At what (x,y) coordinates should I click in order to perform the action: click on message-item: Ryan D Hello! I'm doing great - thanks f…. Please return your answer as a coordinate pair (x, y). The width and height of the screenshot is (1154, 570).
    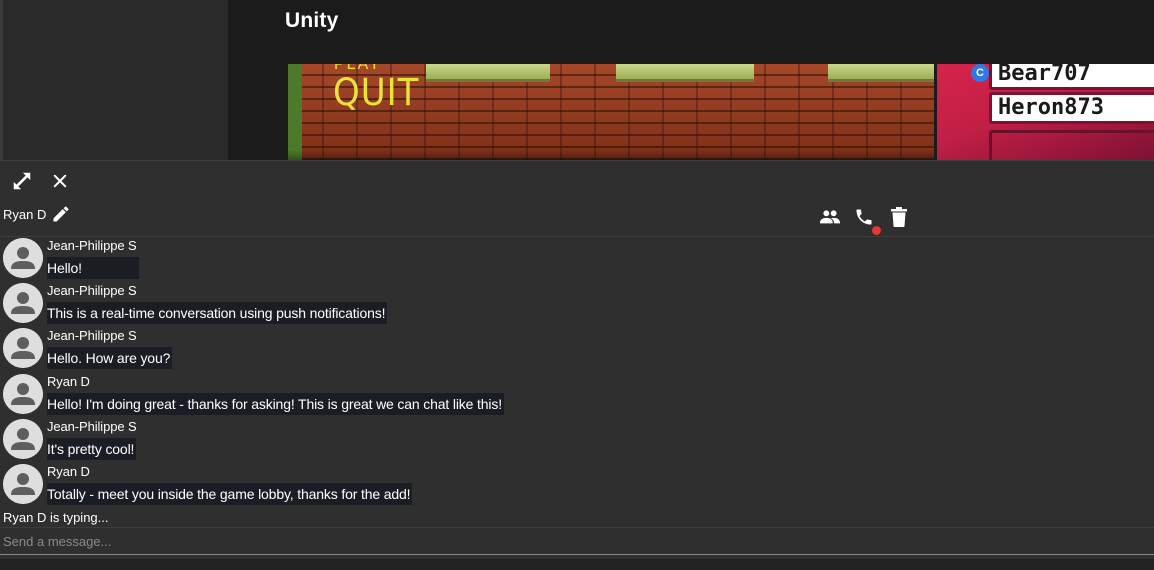
    Looking at the image, I should click on (577, 395).